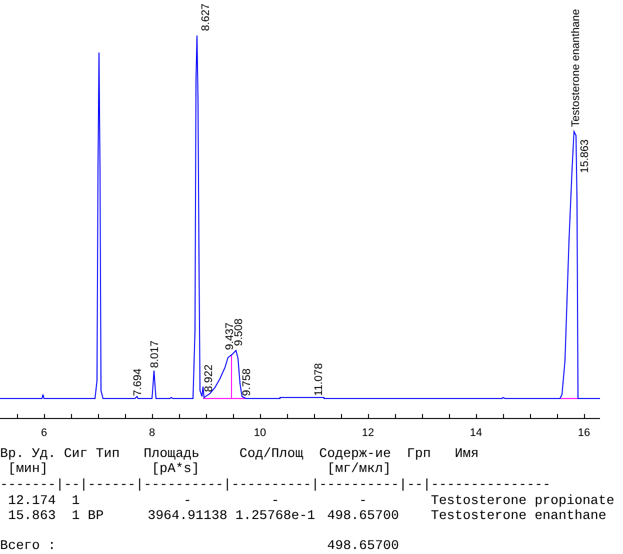 This screenshot has height=554, width=623. I want to click on column-header: Площадь, so click(172, 453).